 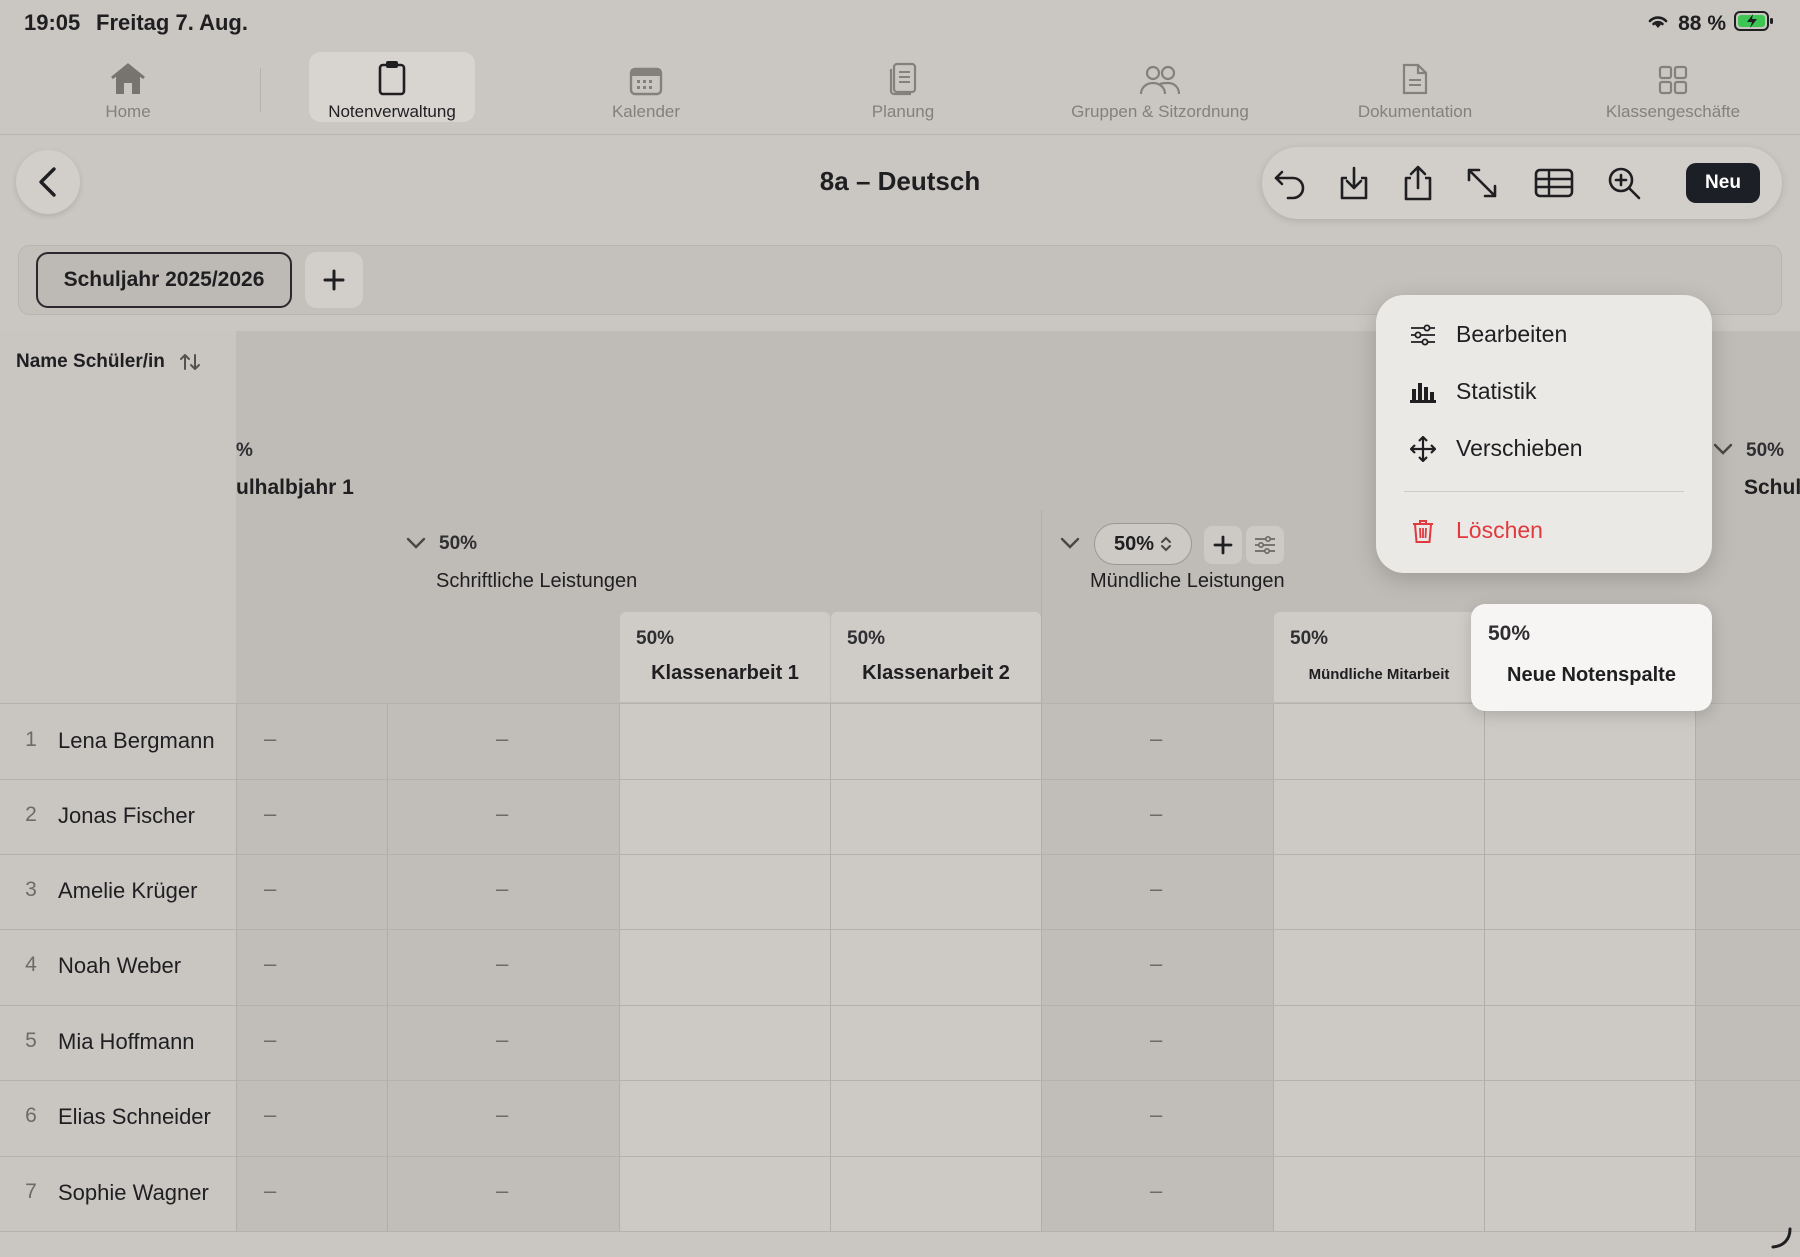 I want to click on category-settings-button, so click(x=1265, y=545).